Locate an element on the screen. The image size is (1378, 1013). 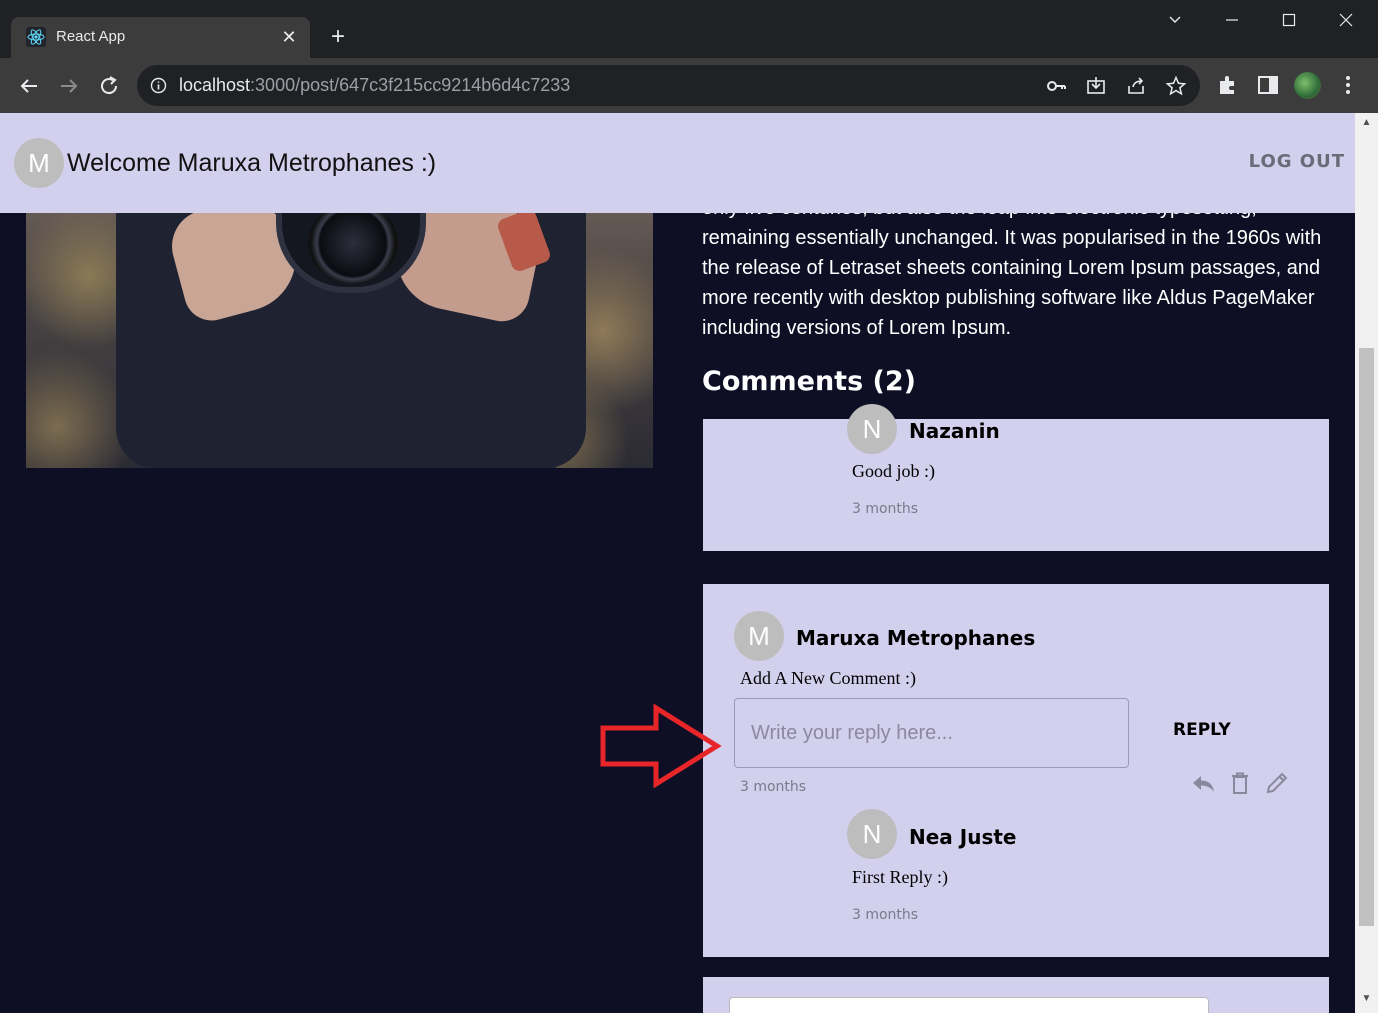
reply-button: REPLY is located at coordinates (1202, 730).